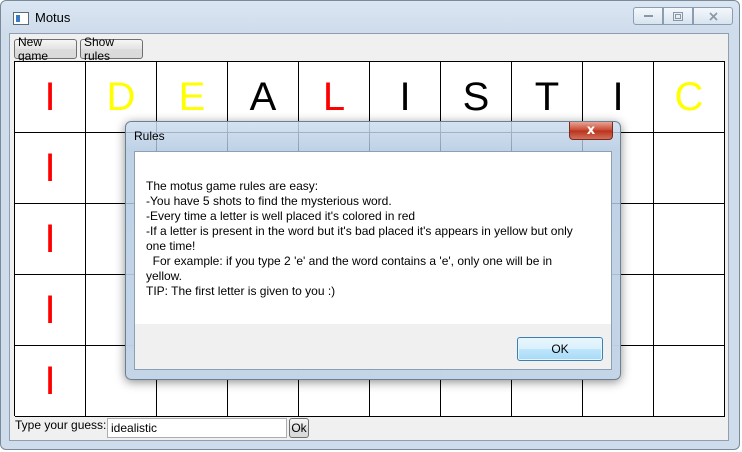 This screenshot has height=452, width=742. What do you see at coordinates (197, 428) in the screenshot?
I see `guess-input` at bounding box center [197, 428].